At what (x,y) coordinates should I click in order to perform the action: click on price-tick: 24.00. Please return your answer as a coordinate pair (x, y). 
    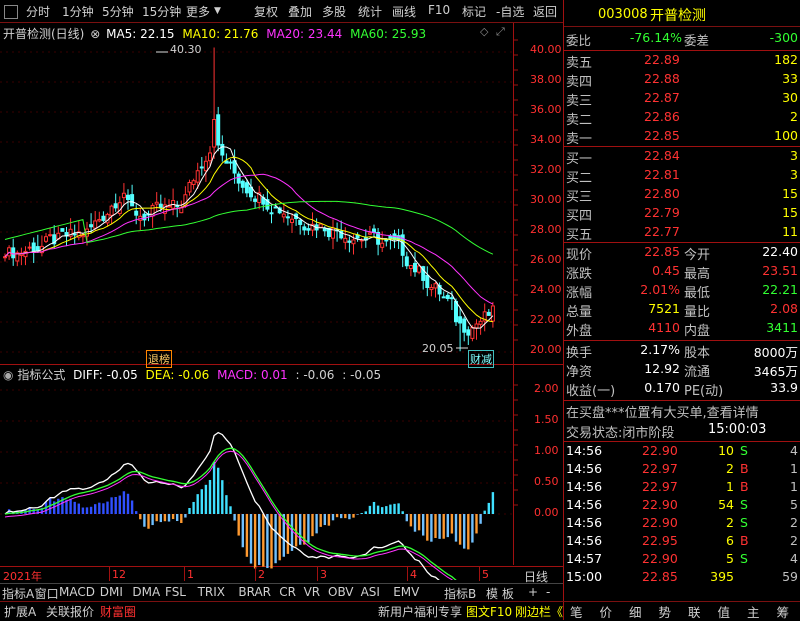
    Looking at the image, I should click on (546, 289).